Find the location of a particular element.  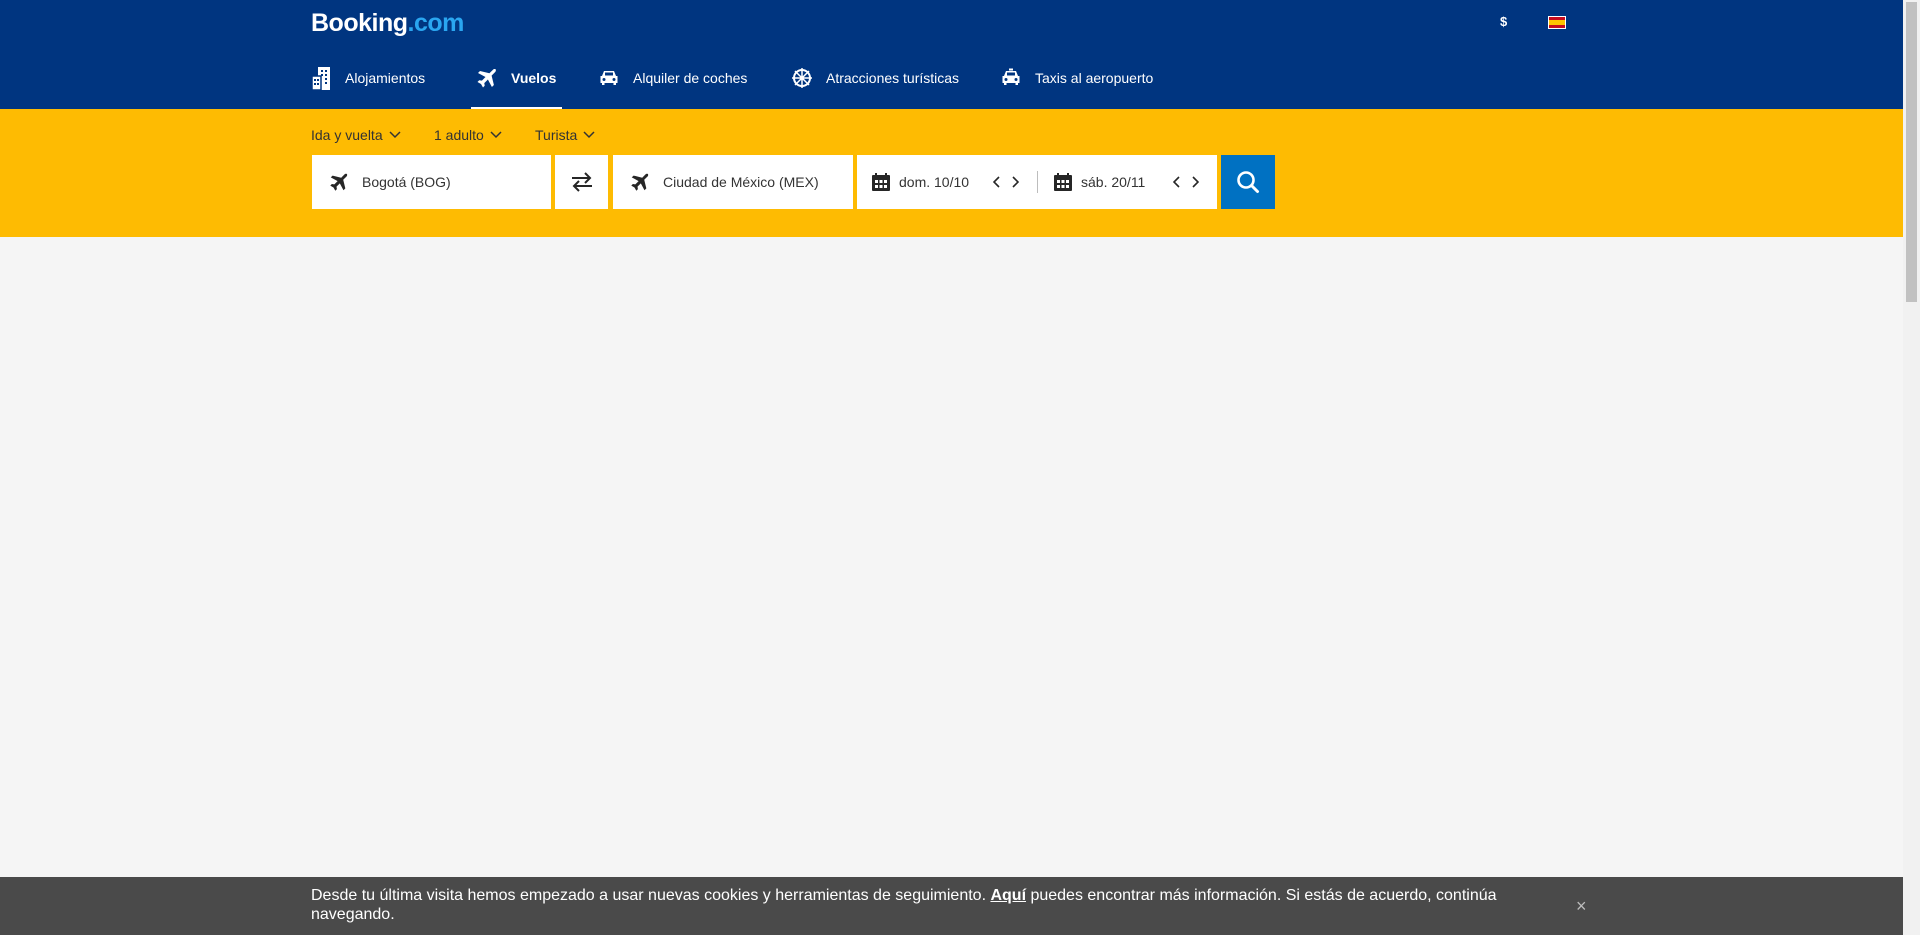

depart-date-value: dom. 10/10 is located at coordinates (934, 182).